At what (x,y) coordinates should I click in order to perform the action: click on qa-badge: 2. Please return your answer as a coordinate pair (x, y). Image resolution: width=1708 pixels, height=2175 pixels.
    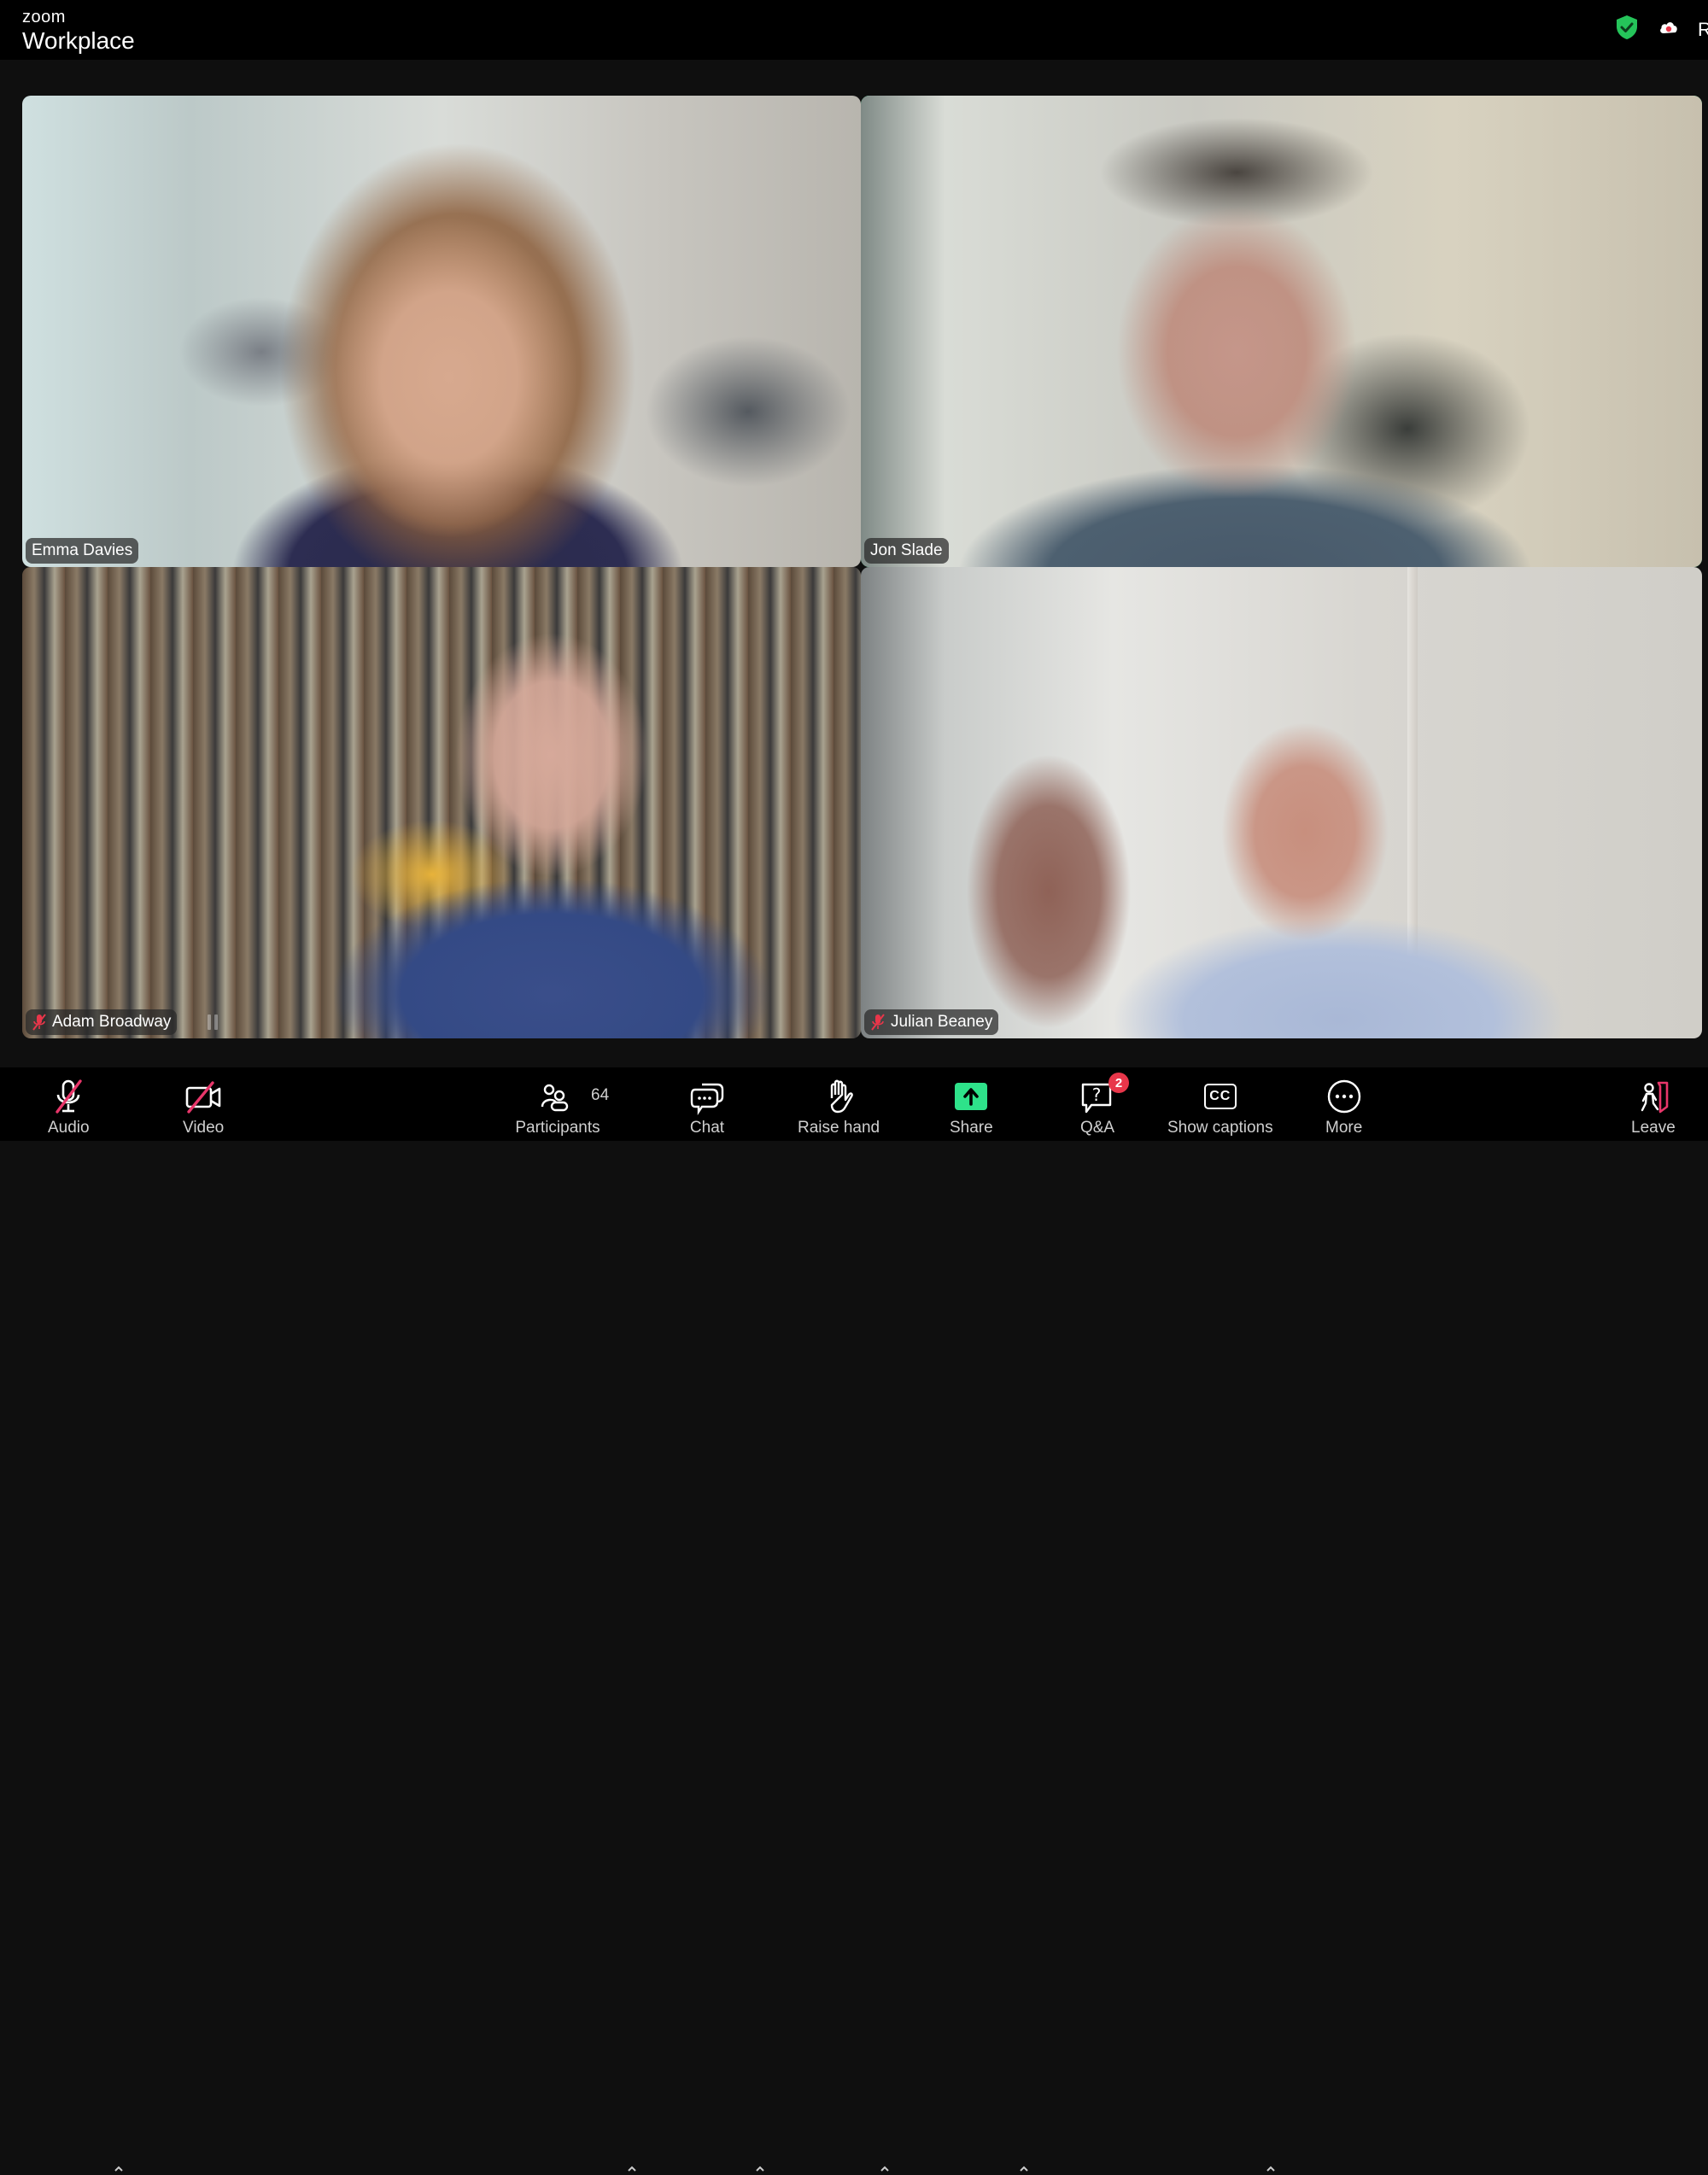
    Looking at the image, I should click on (1118, 1083).